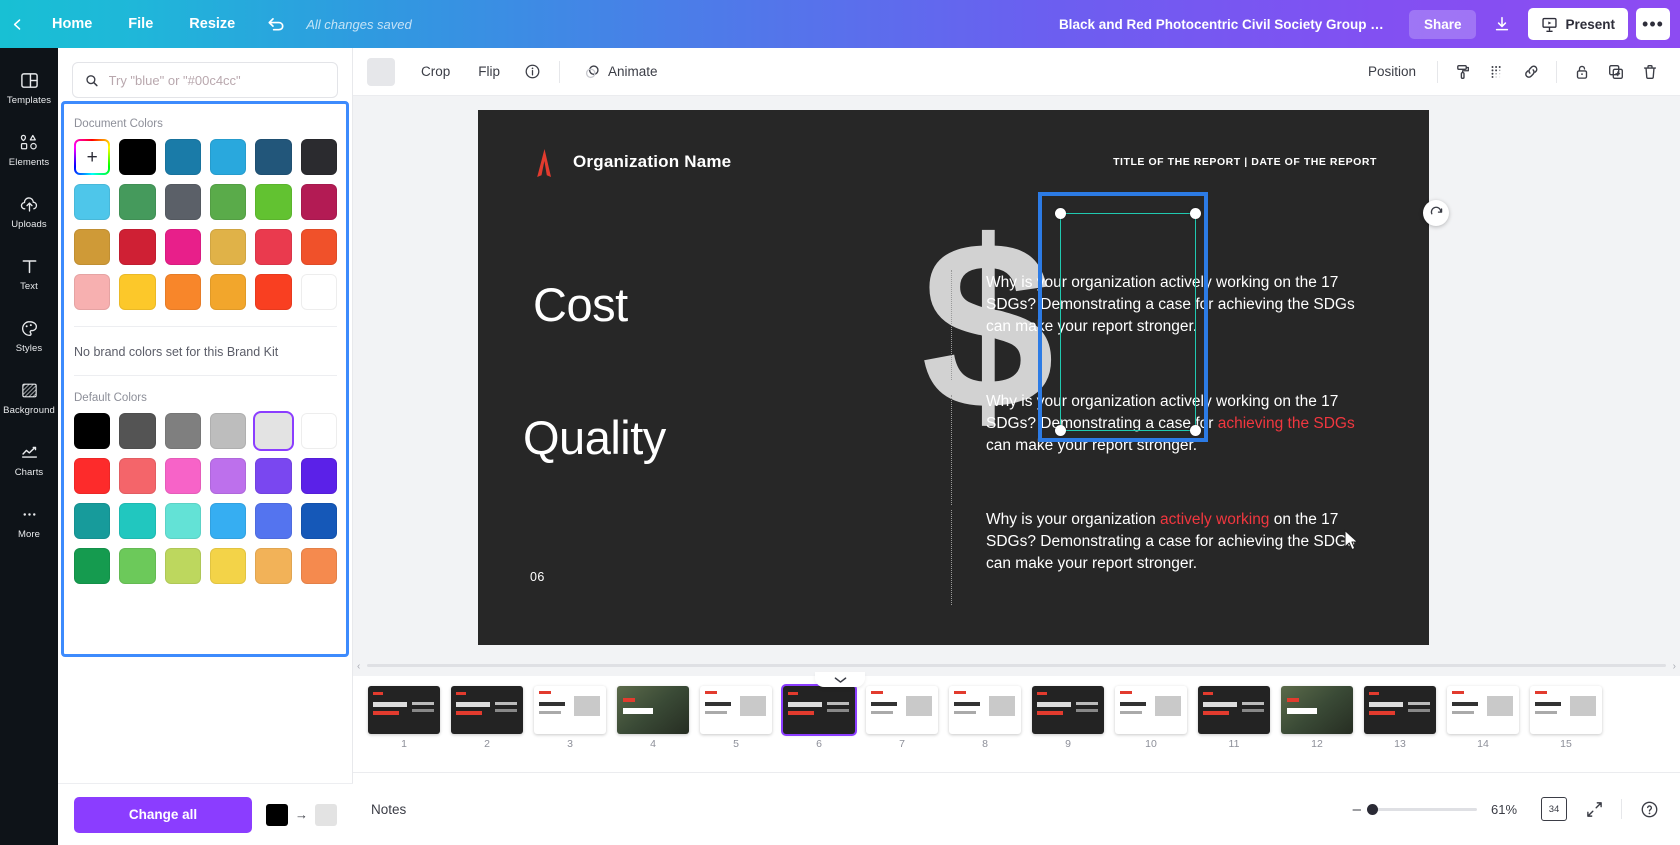 The height and width of the screenshot is (845, 1680). What do you see at coordinates (29, 334) in the screenshot?
I see `sidebar-item-styles: Styles` at bounding box center [29, 334].